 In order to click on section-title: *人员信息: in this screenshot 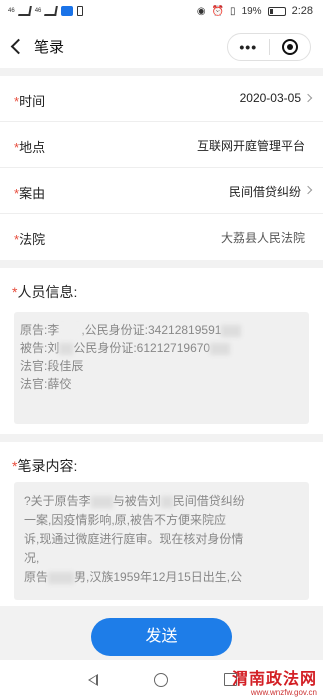, I will do `click(44, 292)`.